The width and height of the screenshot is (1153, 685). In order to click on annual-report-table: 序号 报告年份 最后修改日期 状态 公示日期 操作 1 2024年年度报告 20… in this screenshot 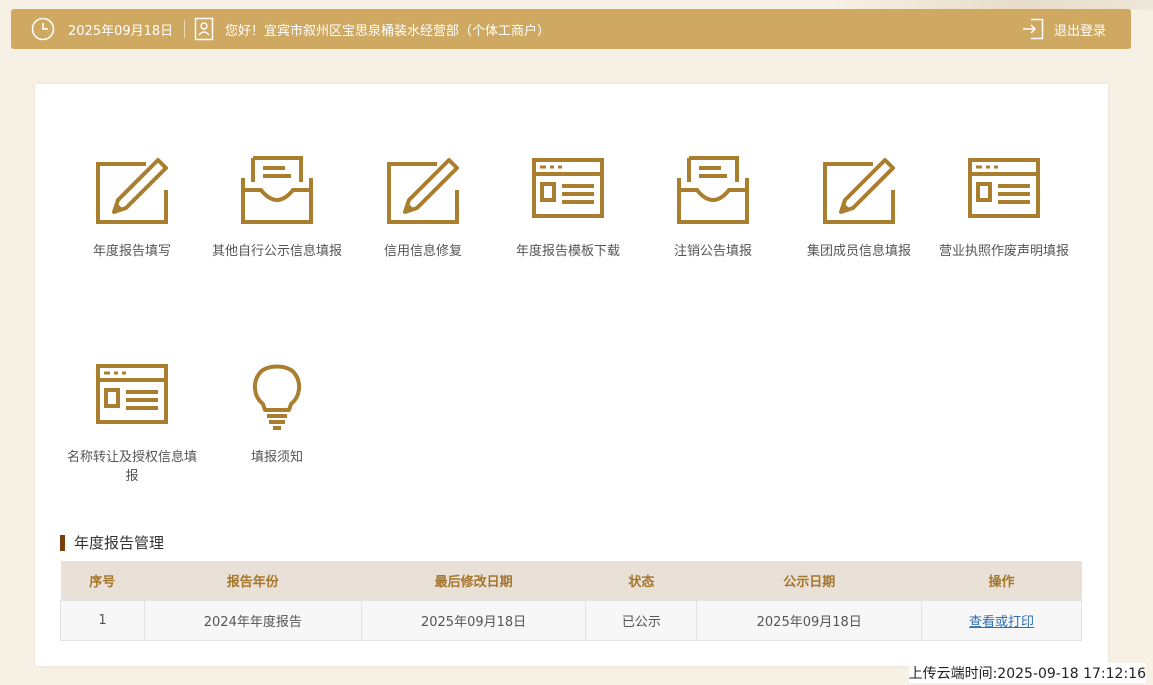, I will do `click(571, 601)`.